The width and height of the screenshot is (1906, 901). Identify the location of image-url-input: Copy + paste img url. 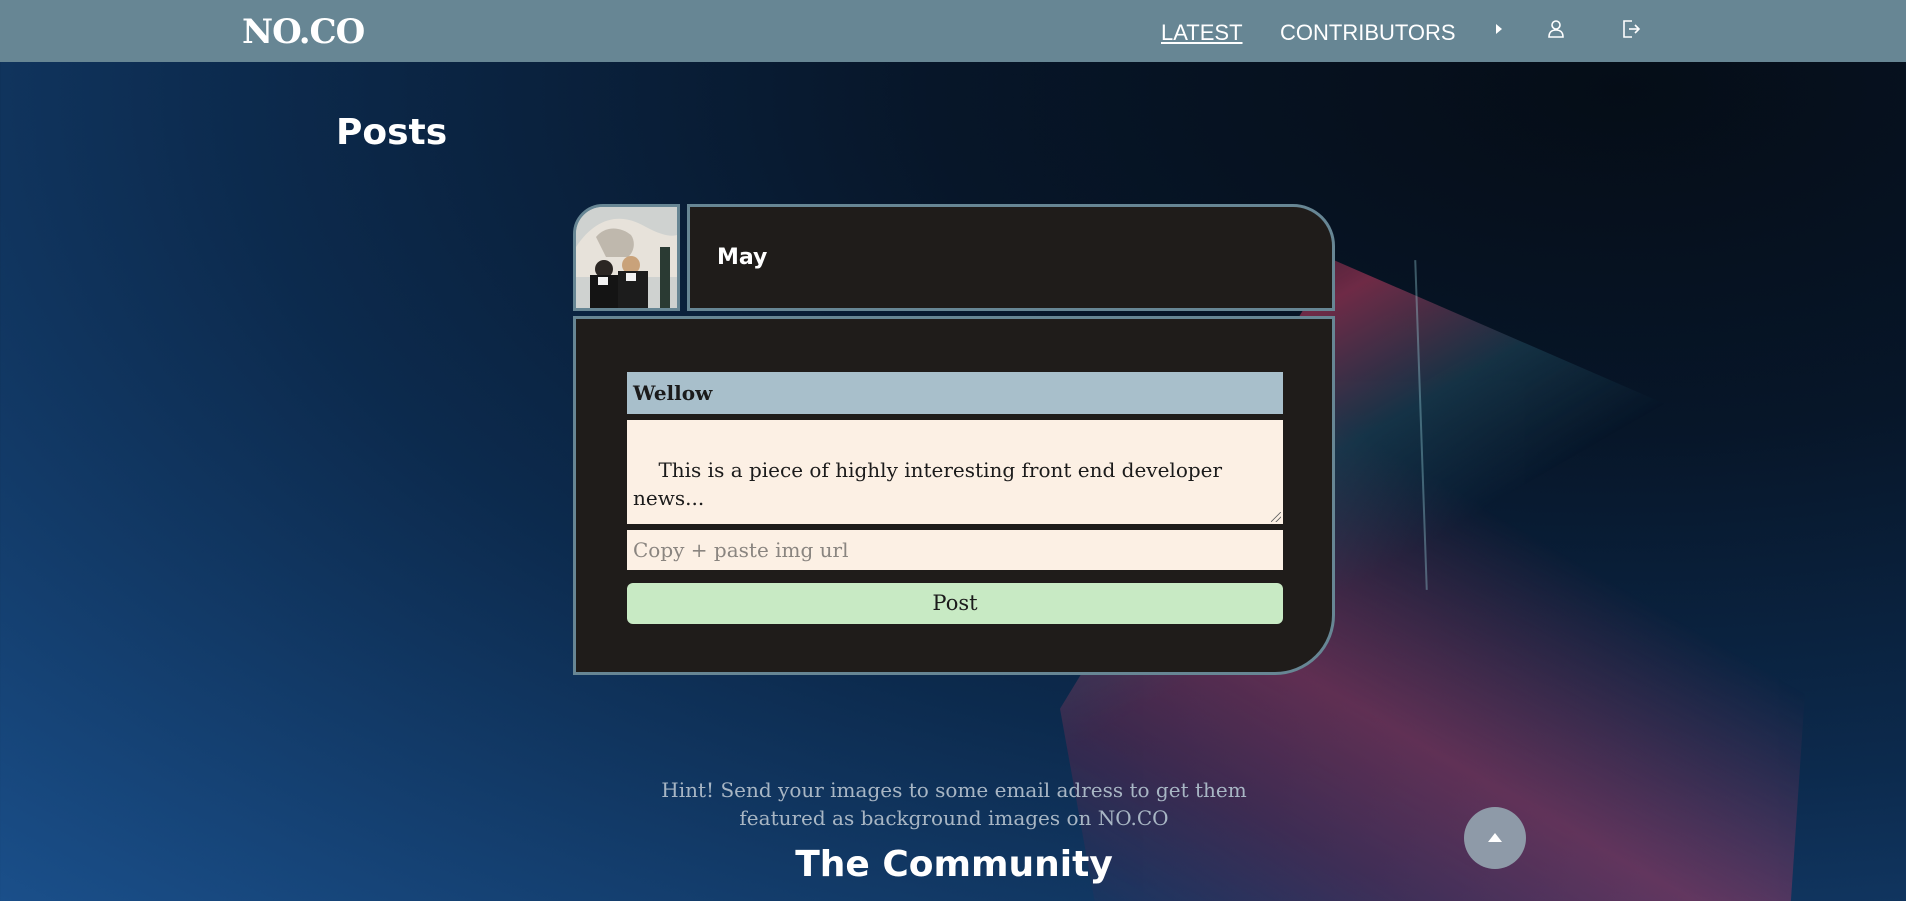
(955, 550).